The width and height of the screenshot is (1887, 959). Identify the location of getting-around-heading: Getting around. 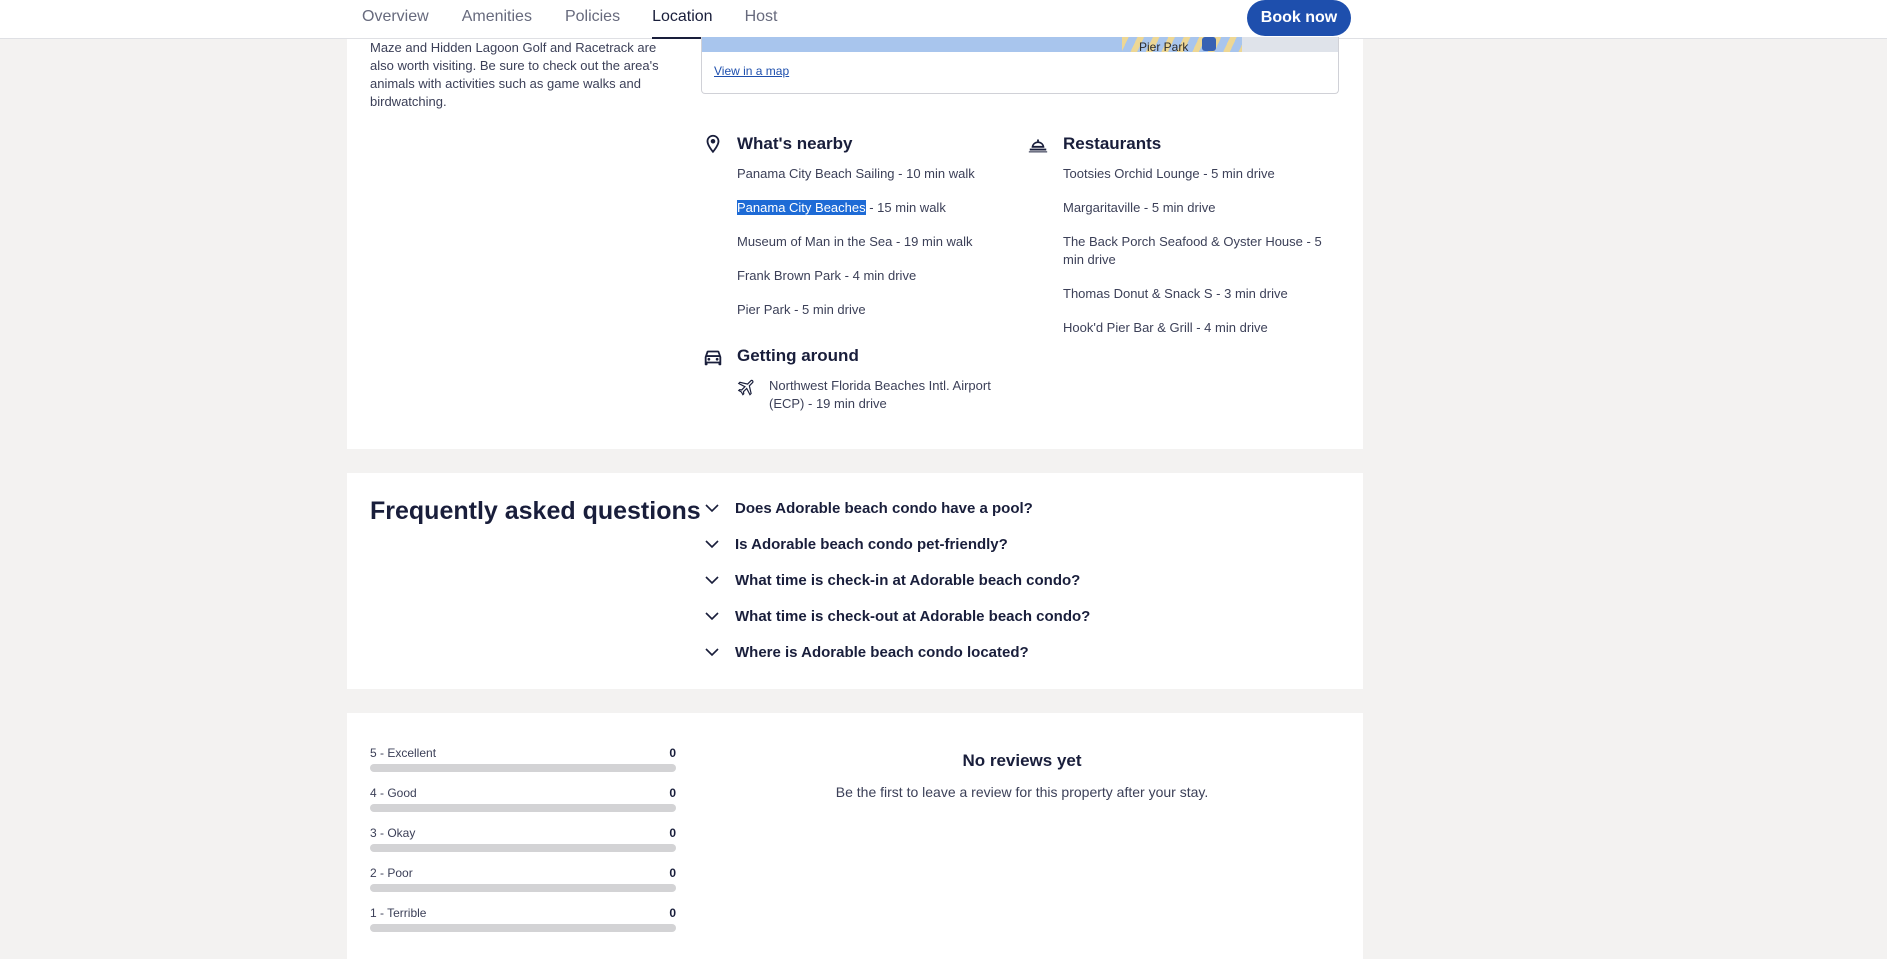
(798, 355).